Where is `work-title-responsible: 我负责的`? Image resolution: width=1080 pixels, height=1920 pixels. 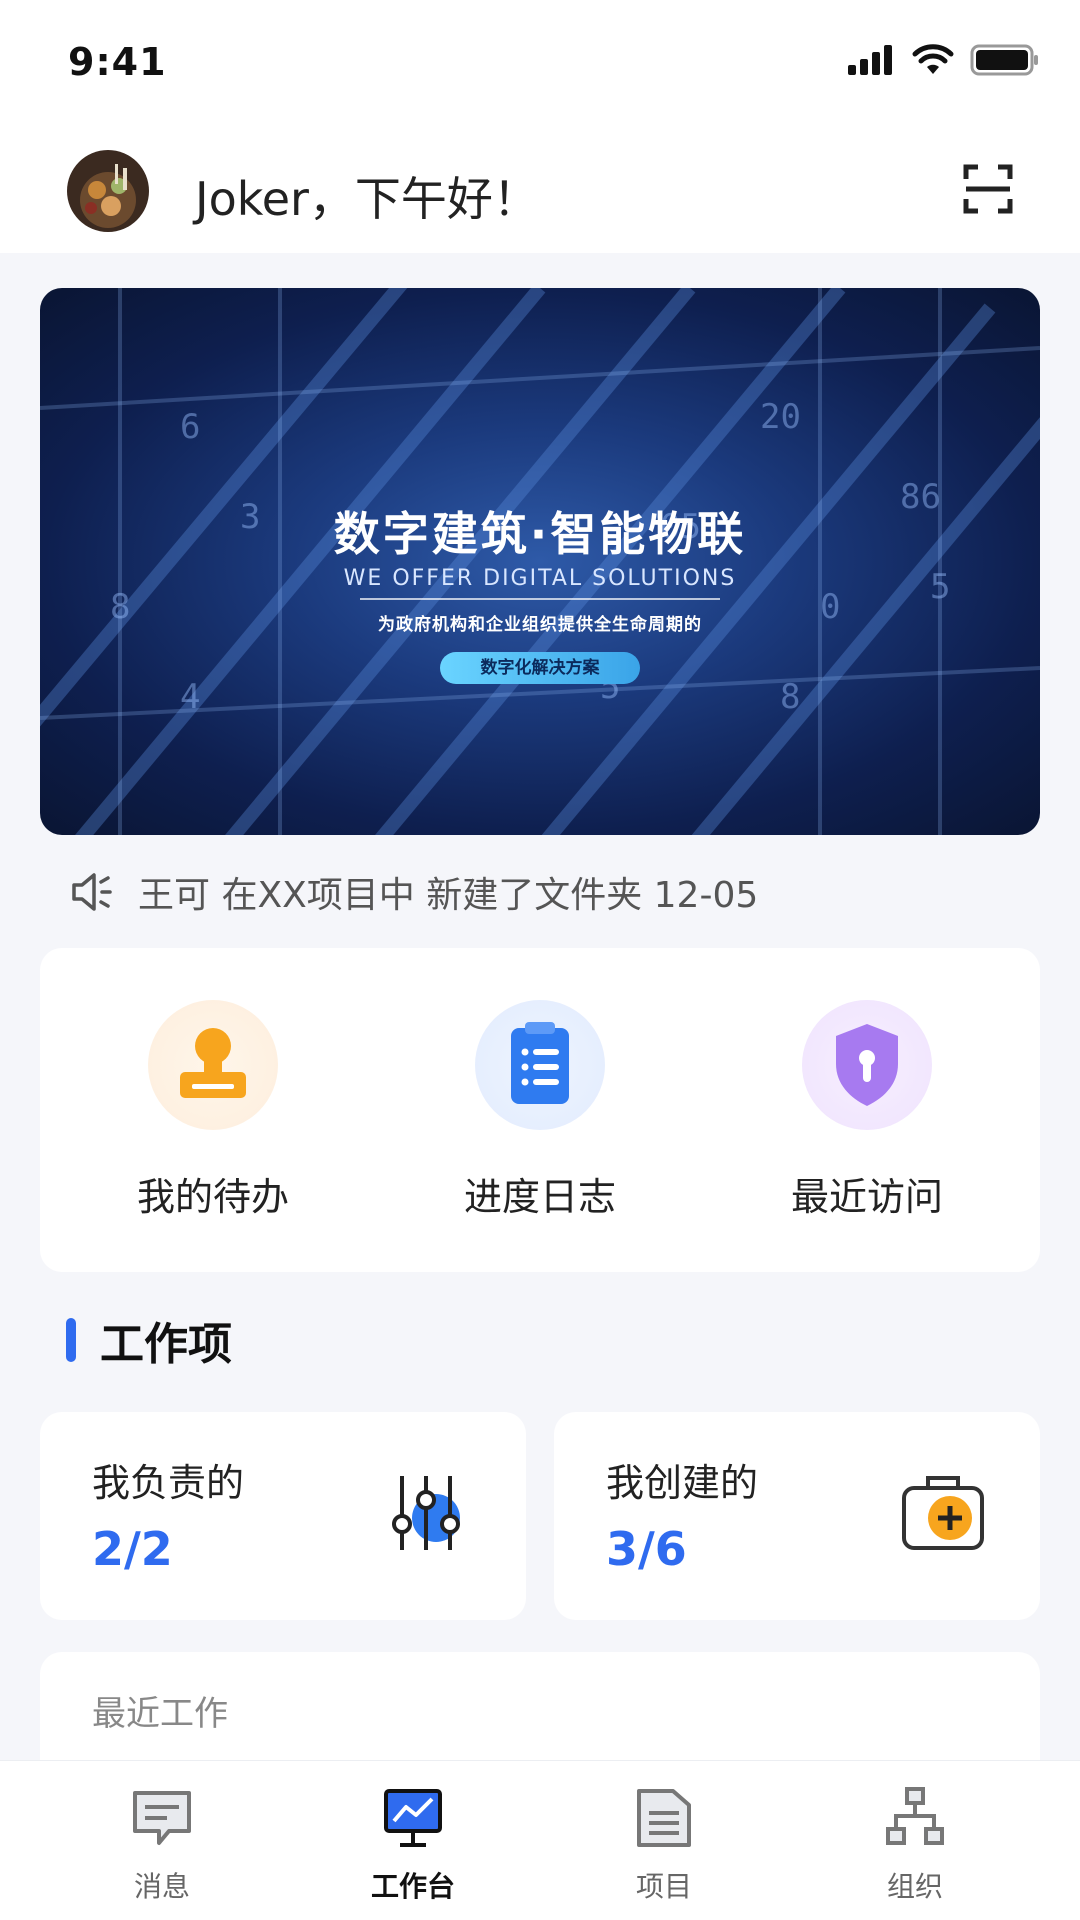
work-title-responsible: 我负责的 is located at coordinates (168, 1483).